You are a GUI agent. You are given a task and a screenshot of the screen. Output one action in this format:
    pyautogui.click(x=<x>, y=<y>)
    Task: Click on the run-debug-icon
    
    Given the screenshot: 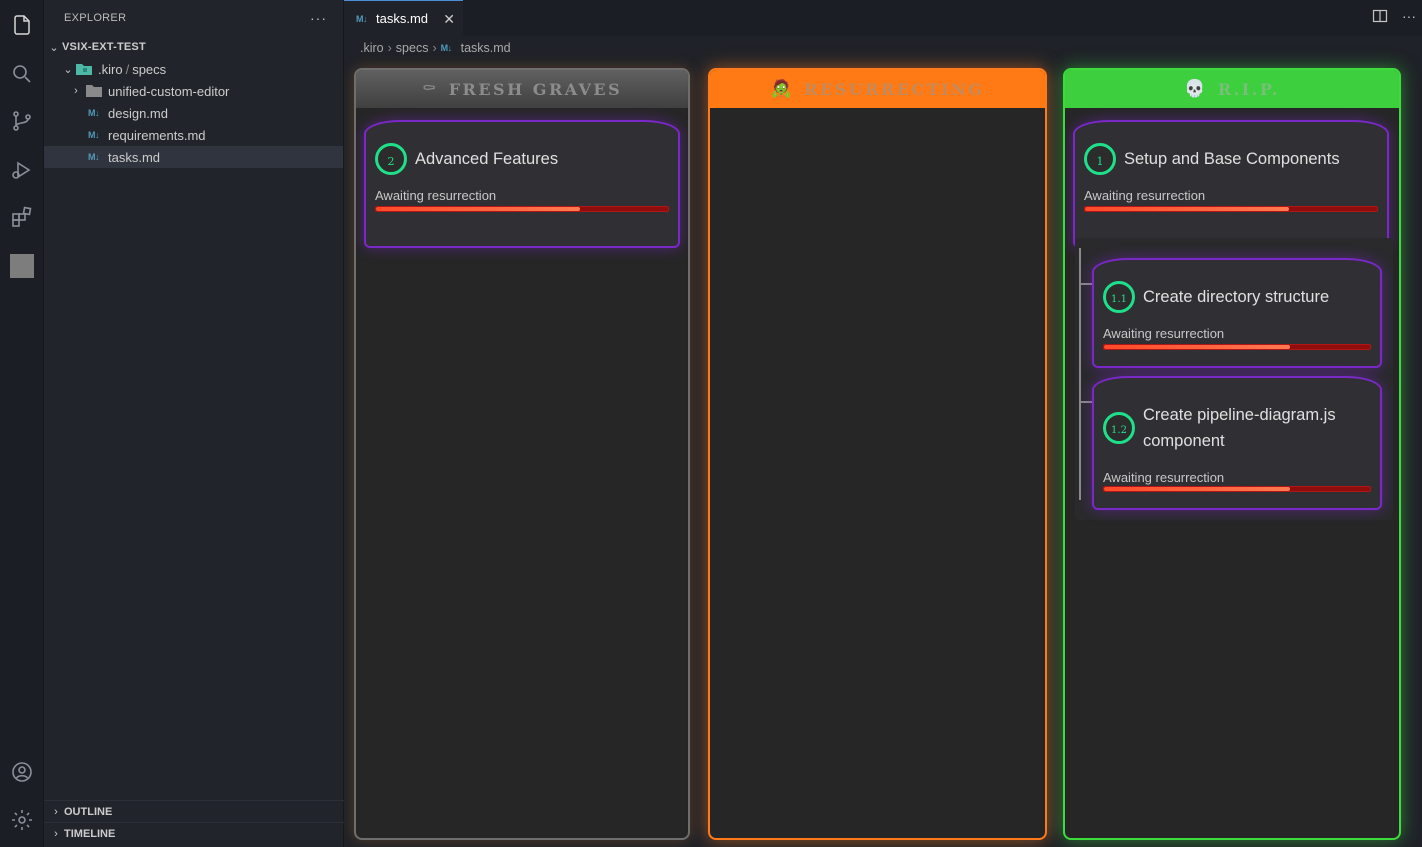 What is the action you would take?
    pyautogui.click(x=22, y=170)
    